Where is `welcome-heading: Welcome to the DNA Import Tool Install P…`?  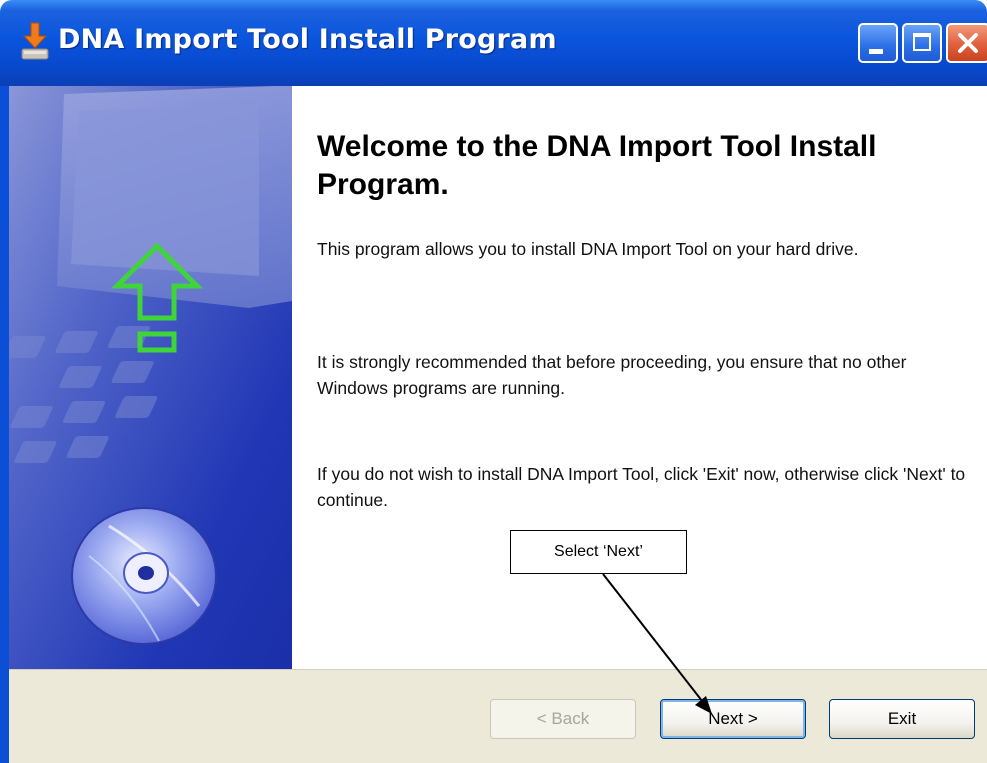 welcome-heading: Welcome to the DNA Import Tool Install P… is located at coordinates (597, 165).